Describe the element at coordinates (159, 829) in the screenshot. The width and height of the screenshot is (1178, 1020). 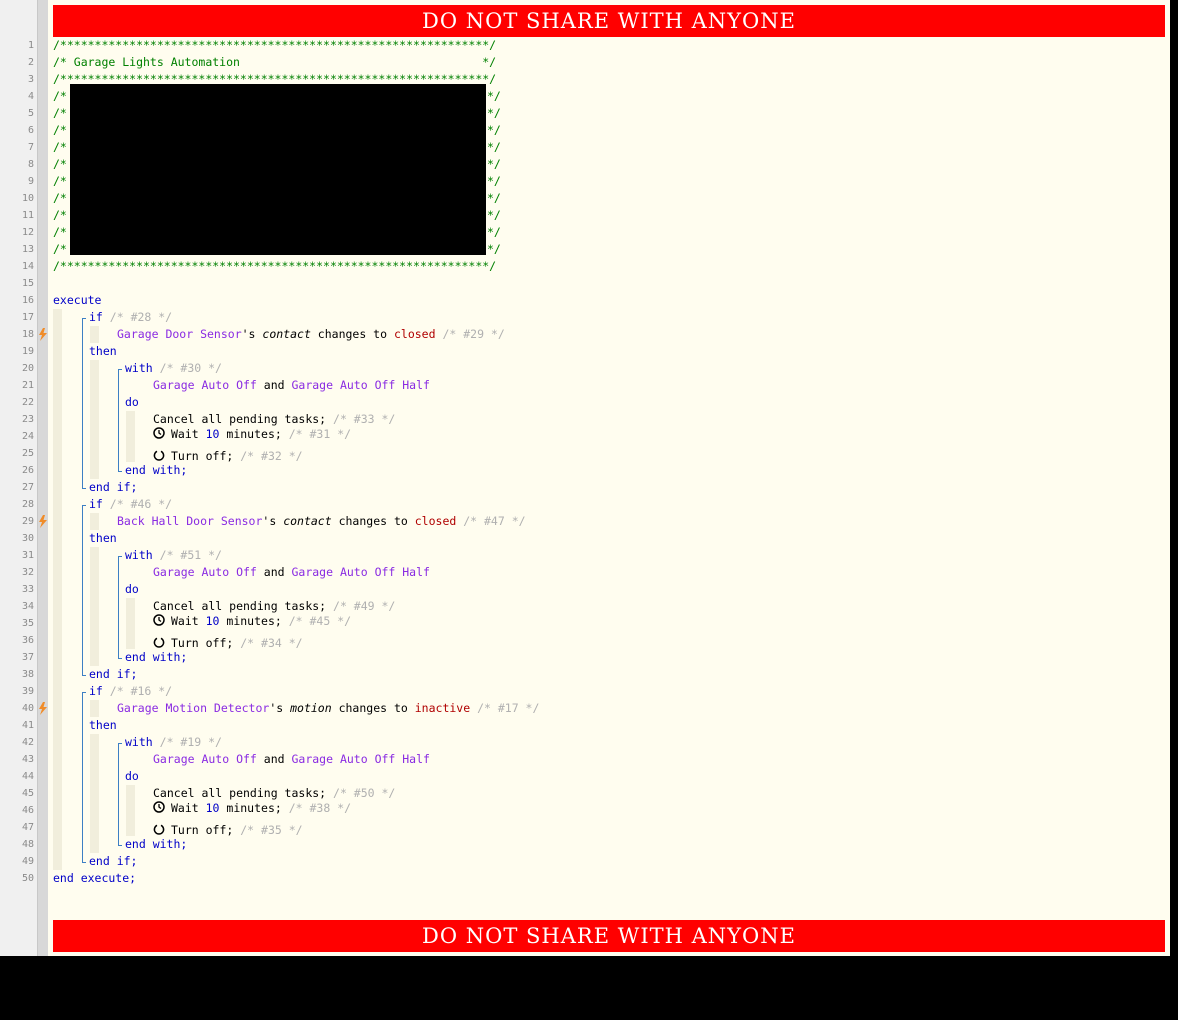
I see `power-icon` at that location.